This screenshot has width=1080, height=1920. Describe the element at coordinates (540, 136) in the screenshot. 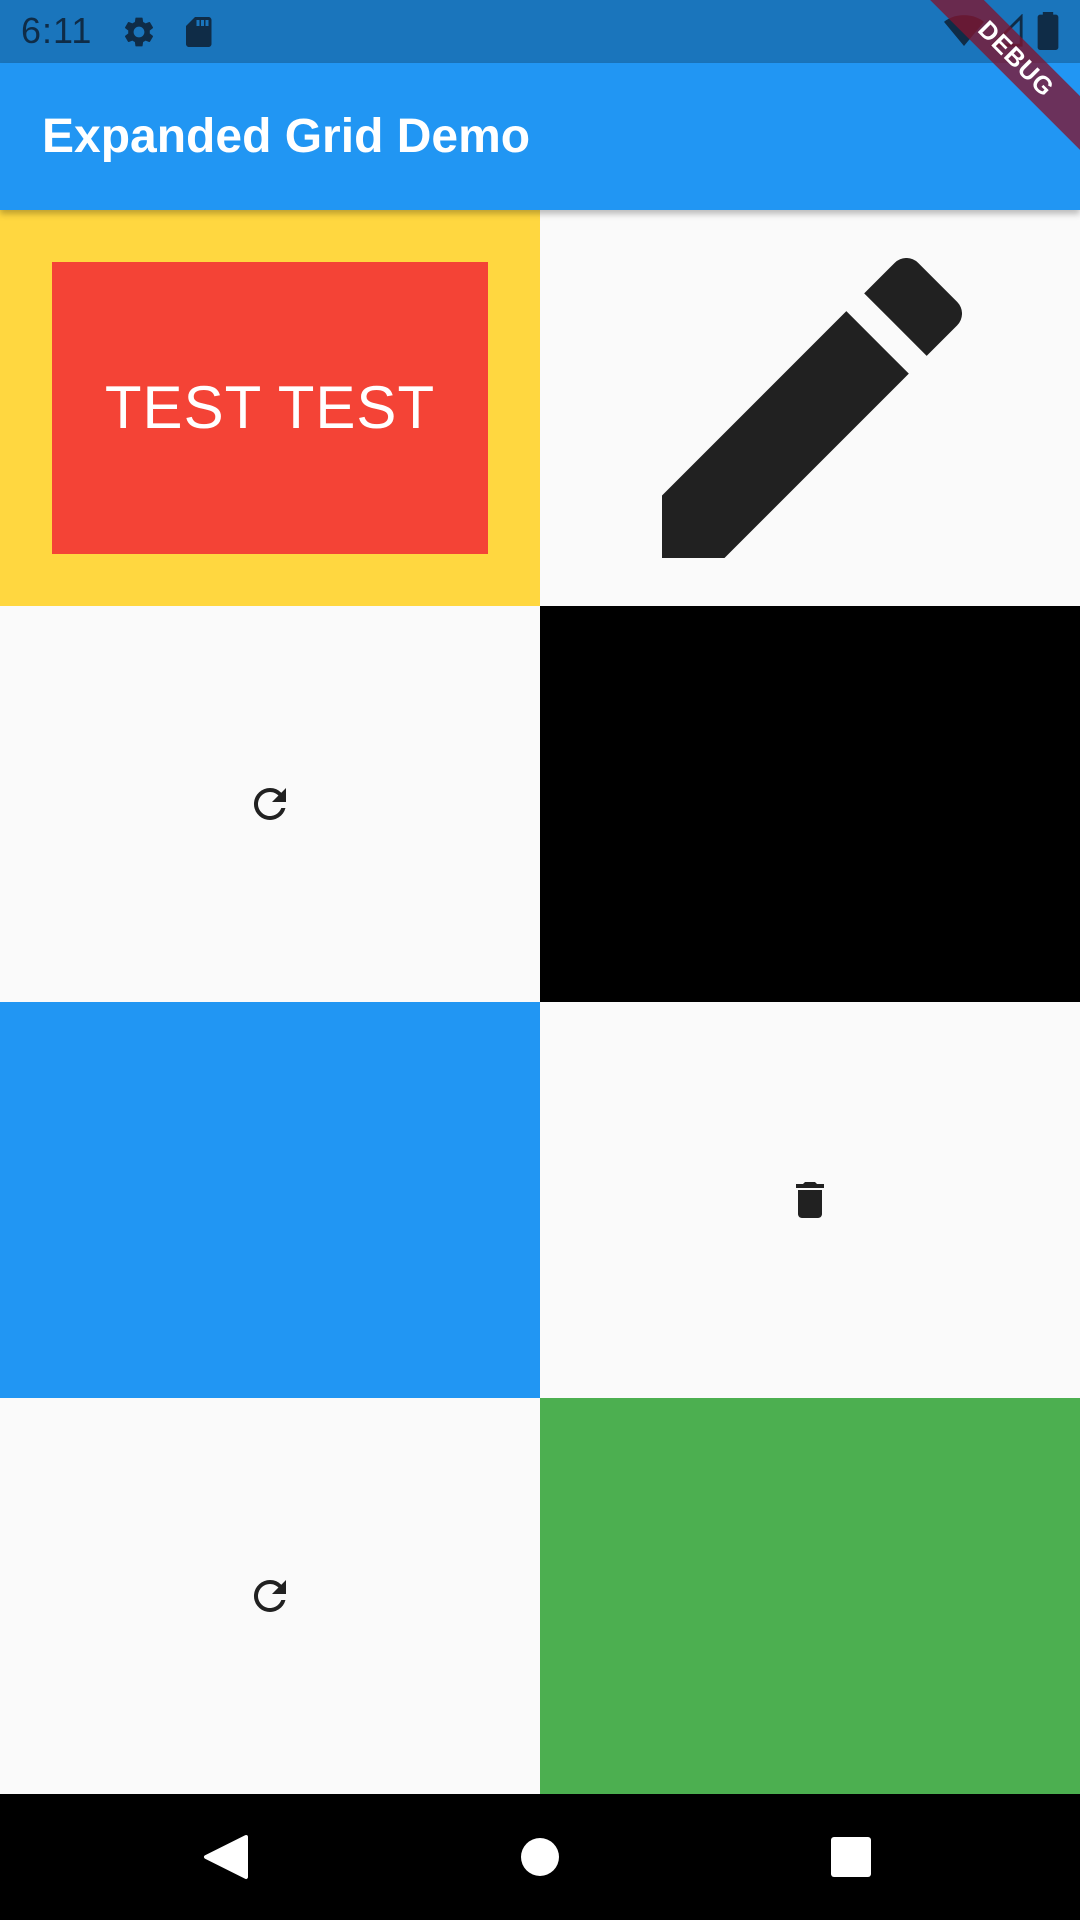

I see `app-bar: Expanded Grid Demo` at that location.